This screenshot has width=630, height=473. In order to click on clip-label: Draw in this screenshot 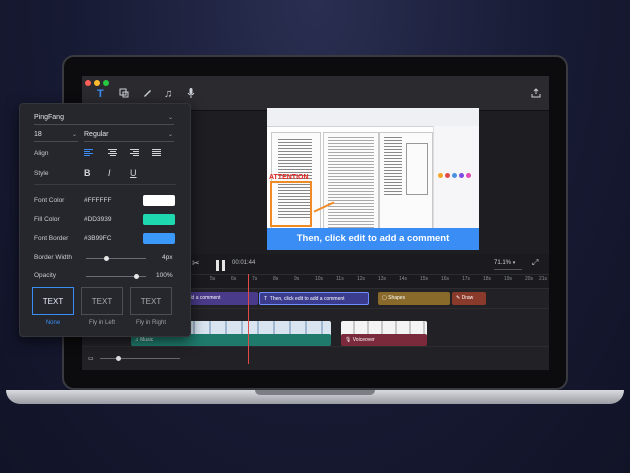, I will do `click(467, 298)`.